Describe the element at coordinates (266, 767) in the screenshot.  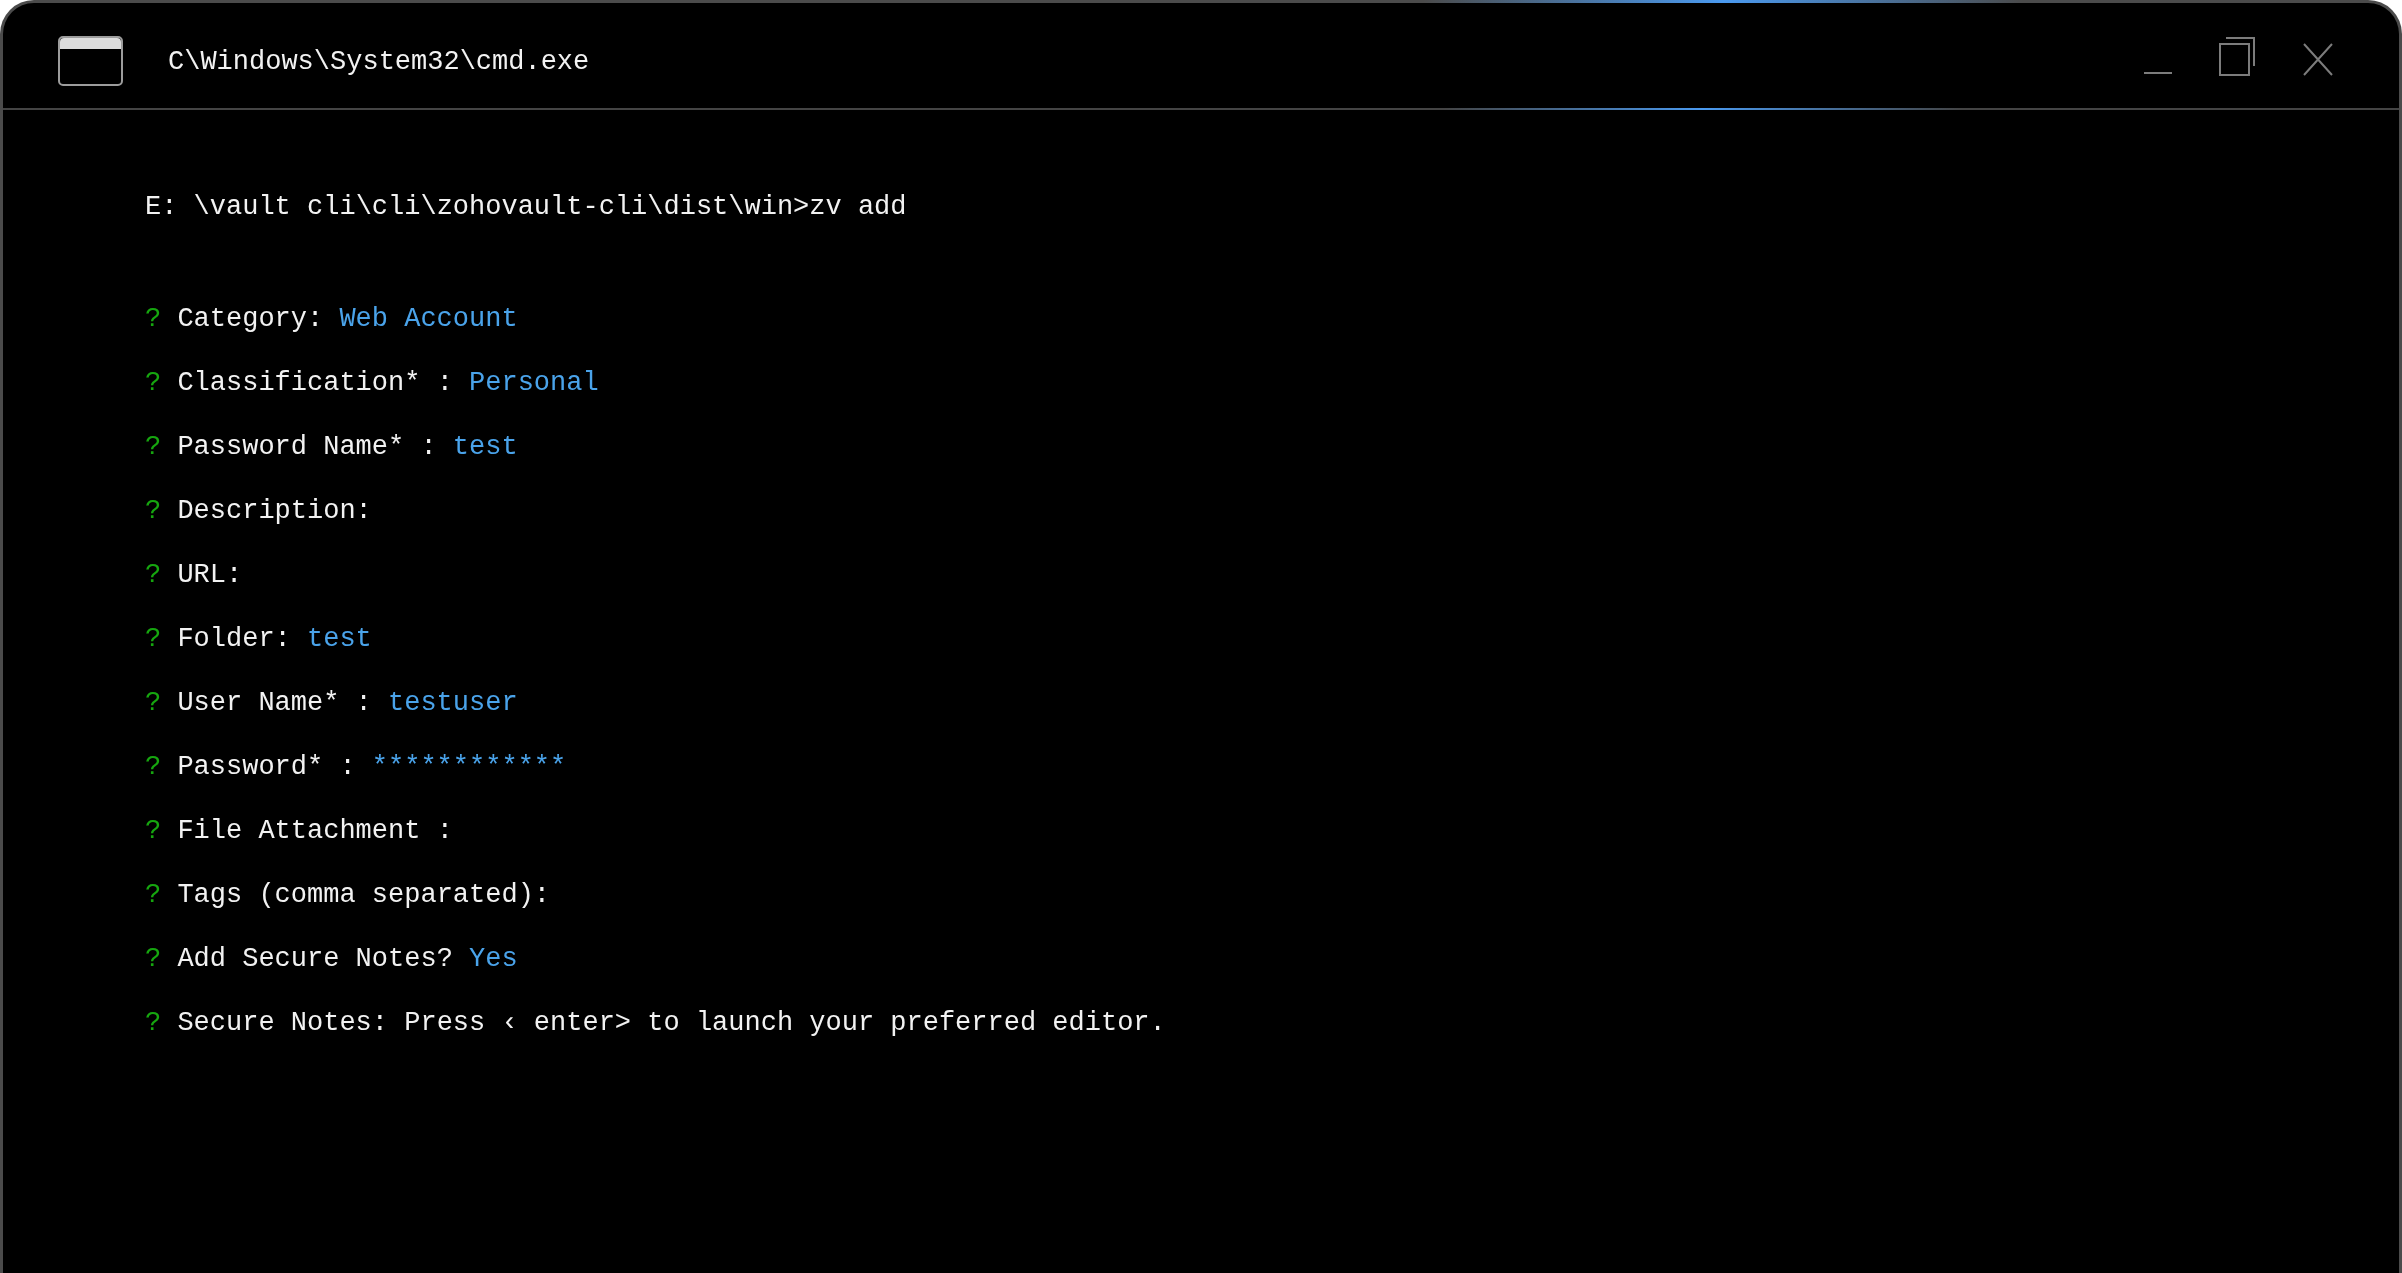
I see `prompt-label: Password* :` at that location.